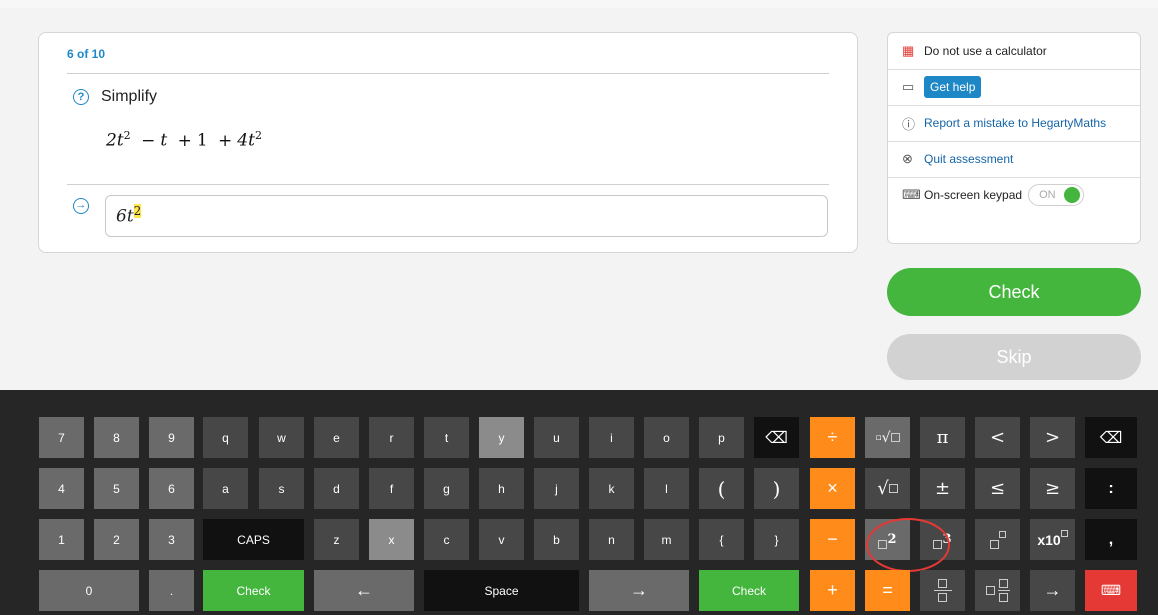 This screenshot has height=615, width=1158. I want to click on top-band, so click(579, 4).